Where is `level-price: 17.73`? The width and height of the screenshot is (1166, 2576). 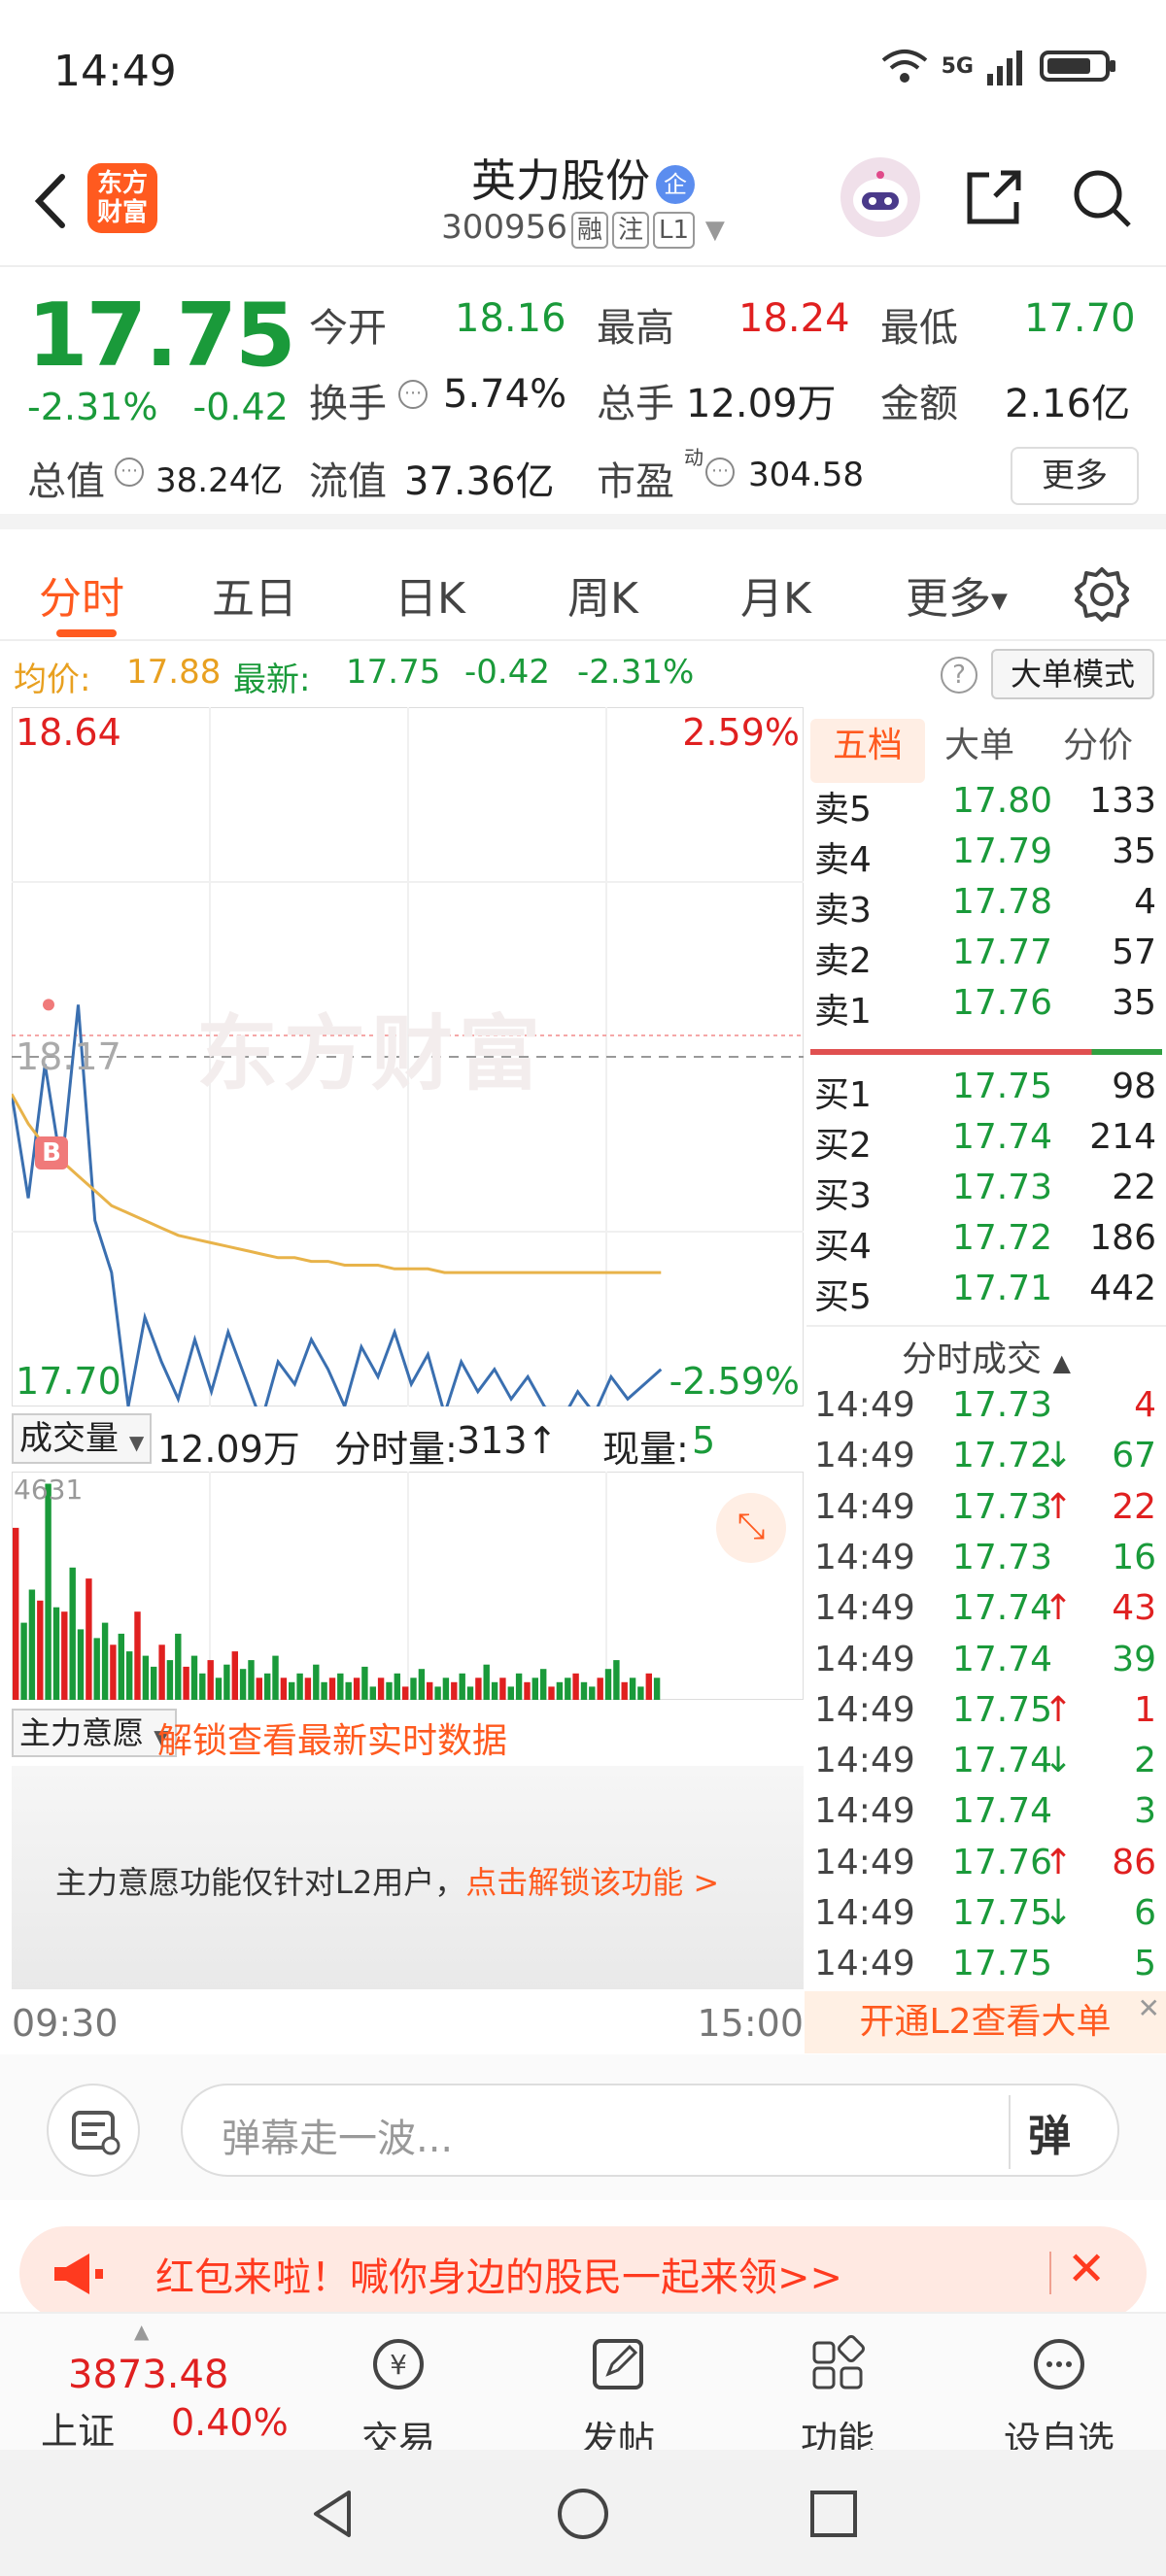
level-price: 17.73 is located at coordinates (1002, 1187).